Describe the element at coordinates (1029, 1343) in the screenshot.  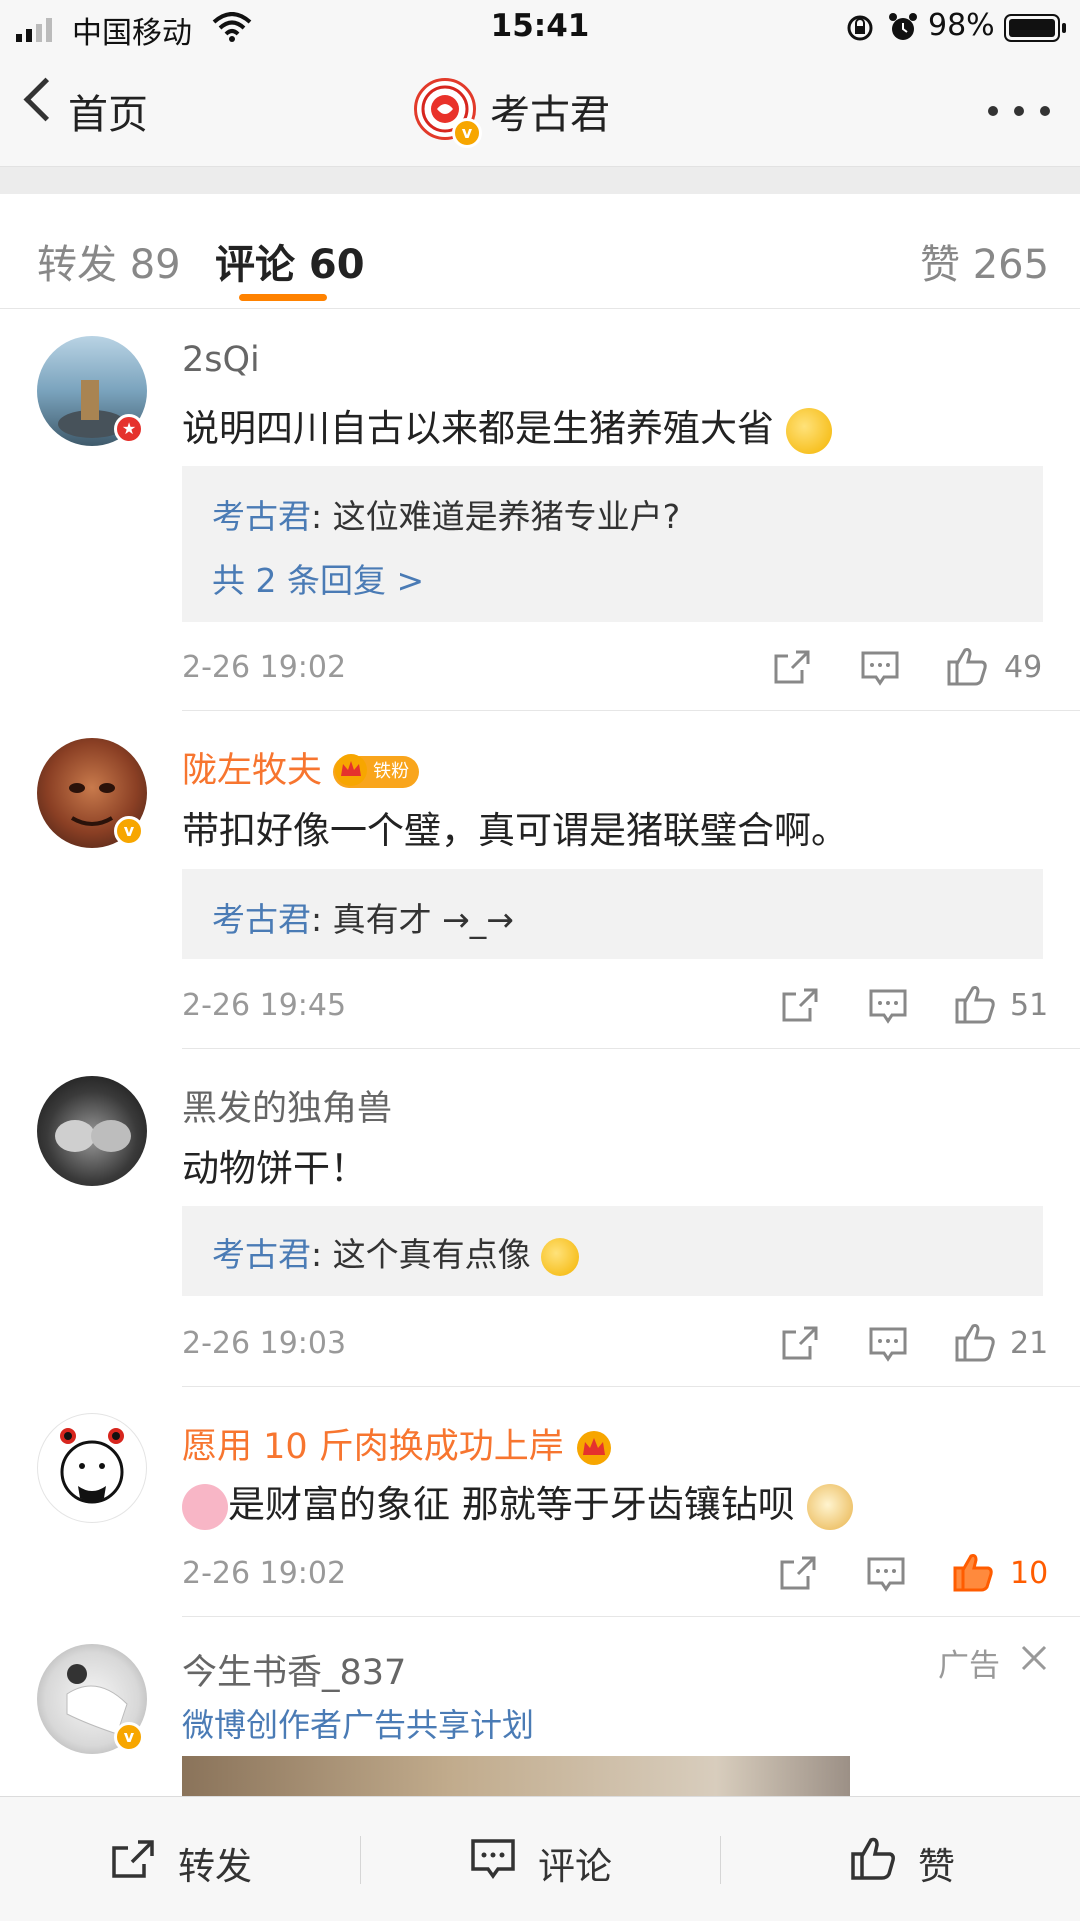
I see `like-count: 21` at that location.